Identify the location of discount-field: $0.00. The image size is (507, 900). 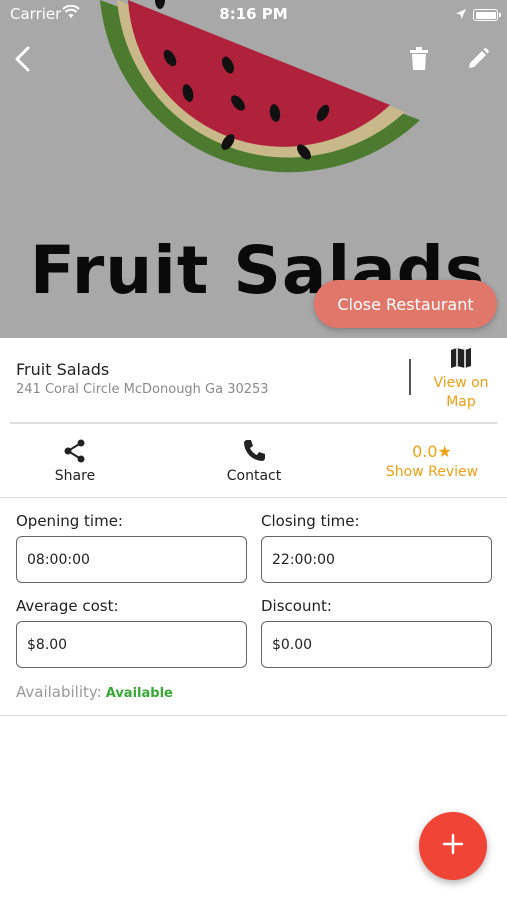
(376, 644).